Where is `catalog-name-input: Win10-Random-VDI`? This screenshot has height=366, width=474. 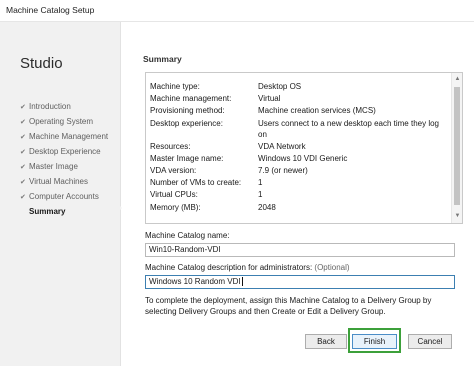 catalog-name-input: Win10-Random-VDI is located at coordinates (300, 250).